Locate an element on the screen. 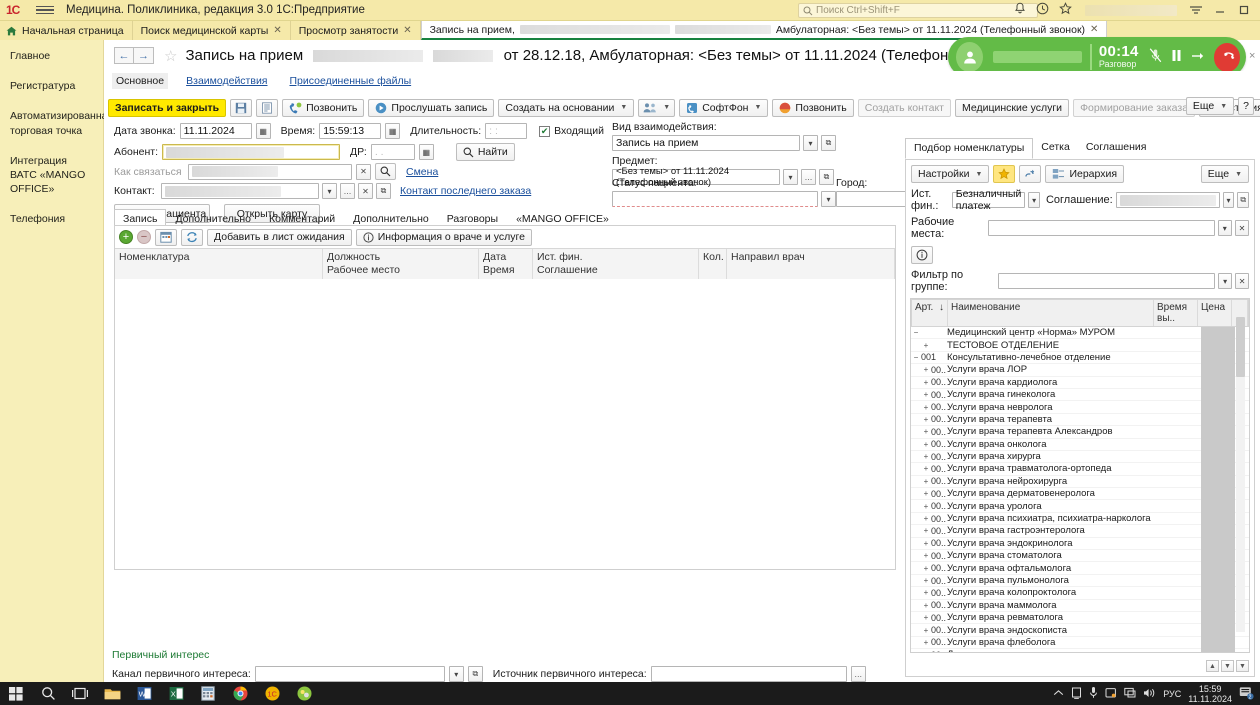  column-fin-source: Ист. фин. Соглашение is located at coordinates (616, 264).